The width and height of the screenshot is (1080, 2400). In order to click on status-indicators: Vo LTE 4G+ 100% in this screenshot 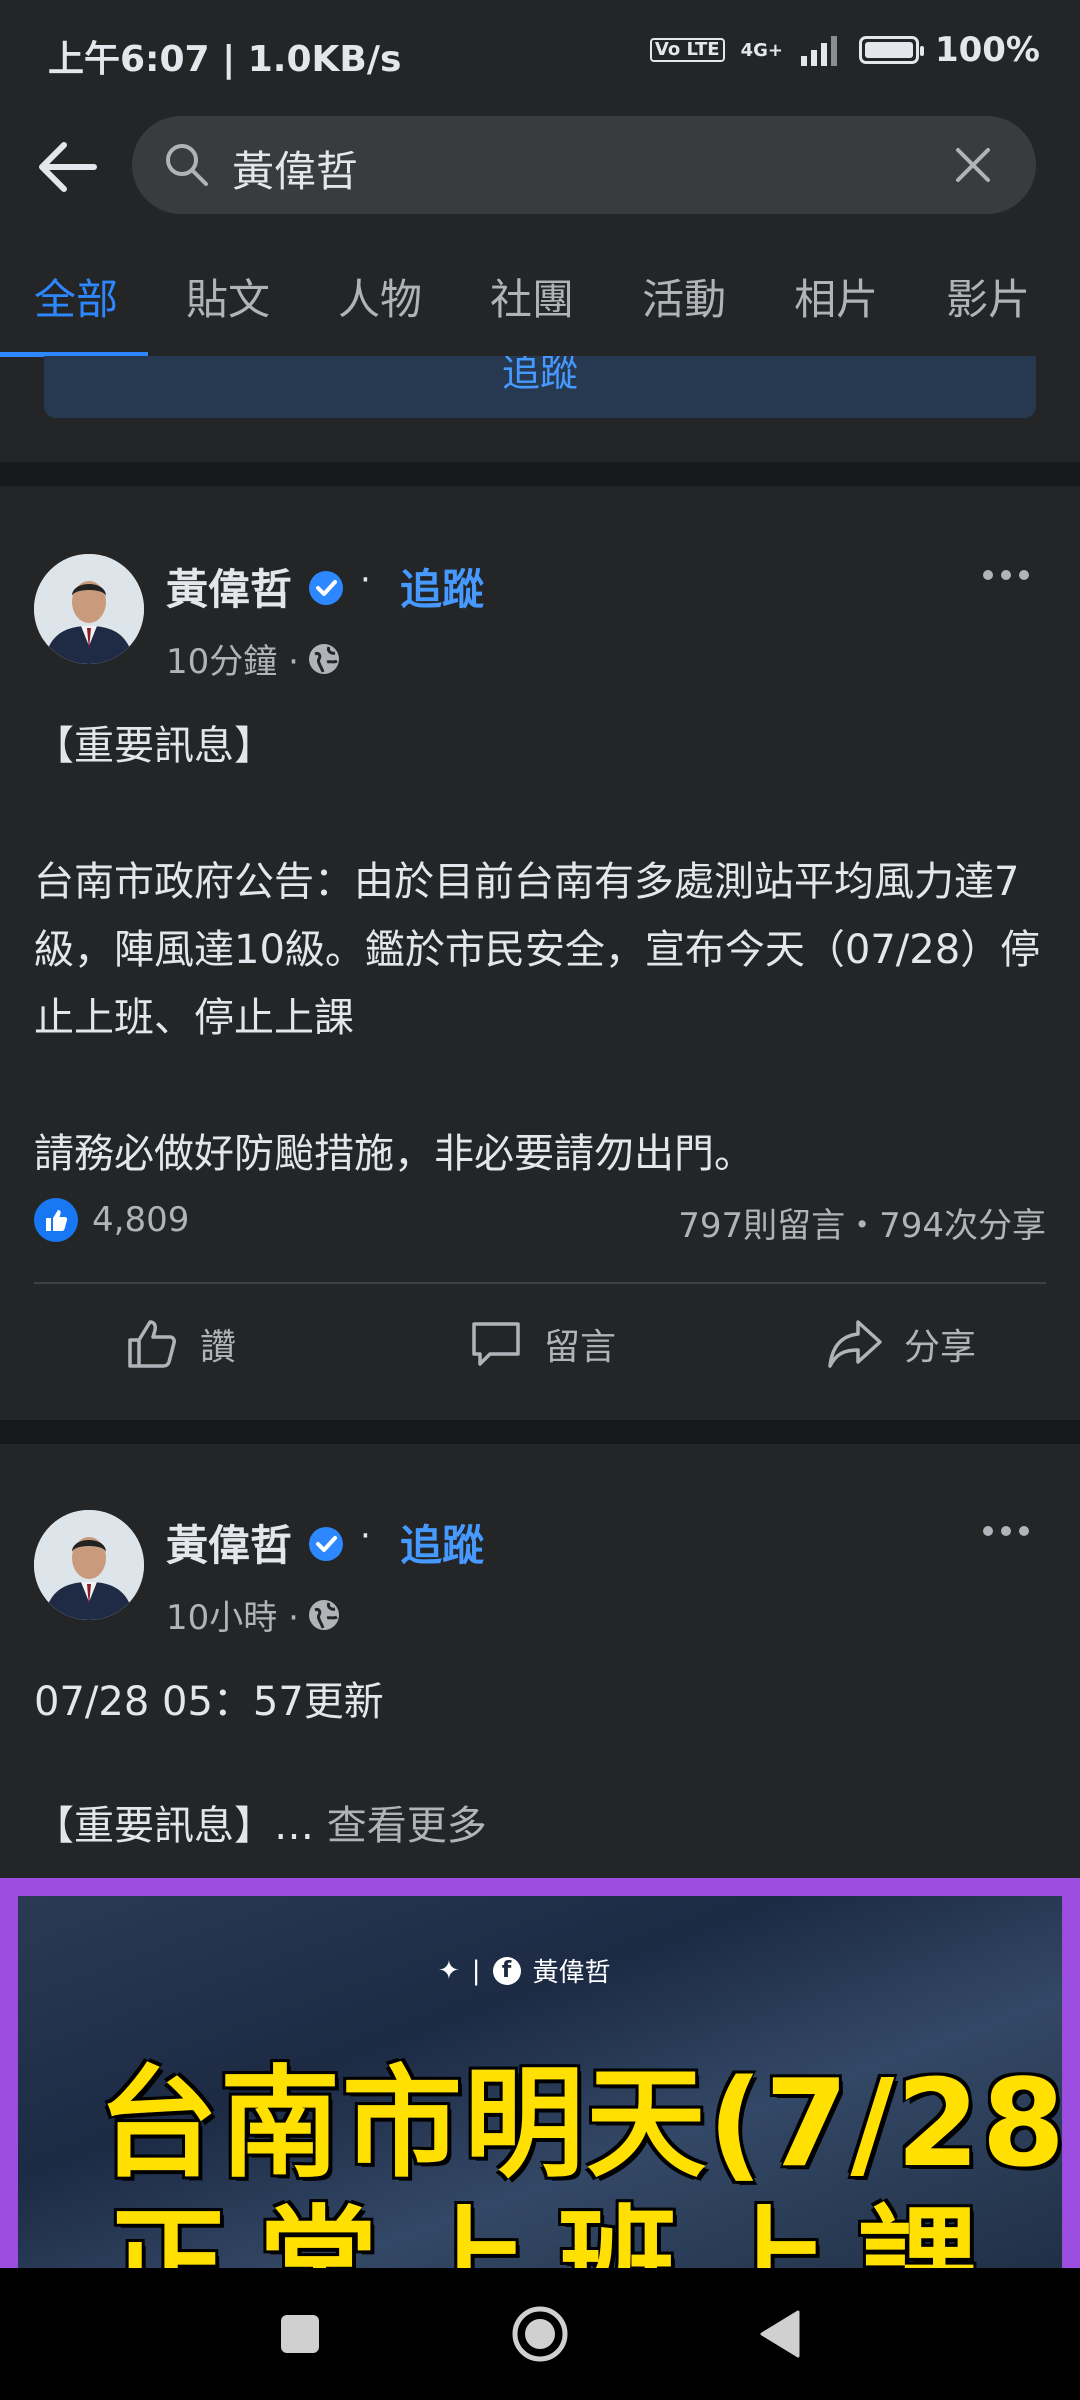, I will do `click(844, 50)`.